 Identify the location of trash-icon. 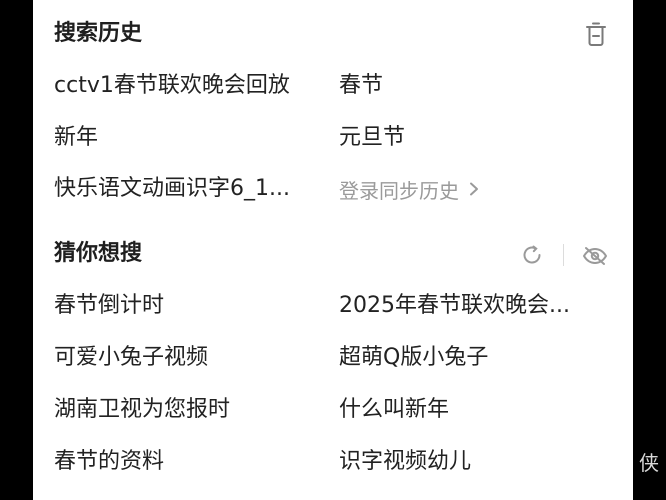
(596, 34).